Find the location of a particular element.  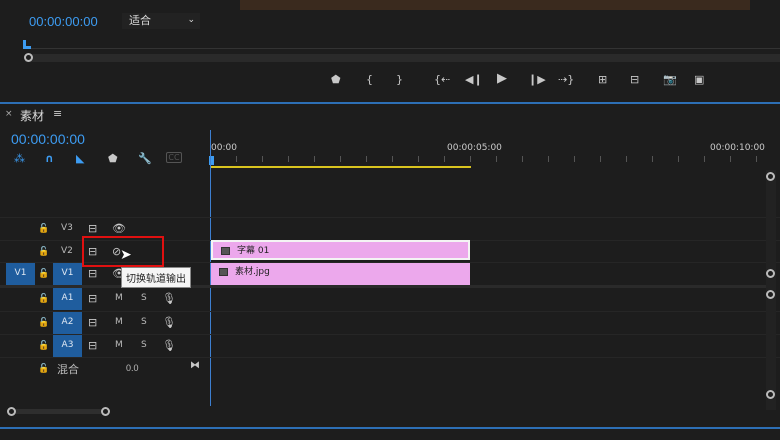

snap-magnet-icon: ∩ is located at coordinates (49, 159).